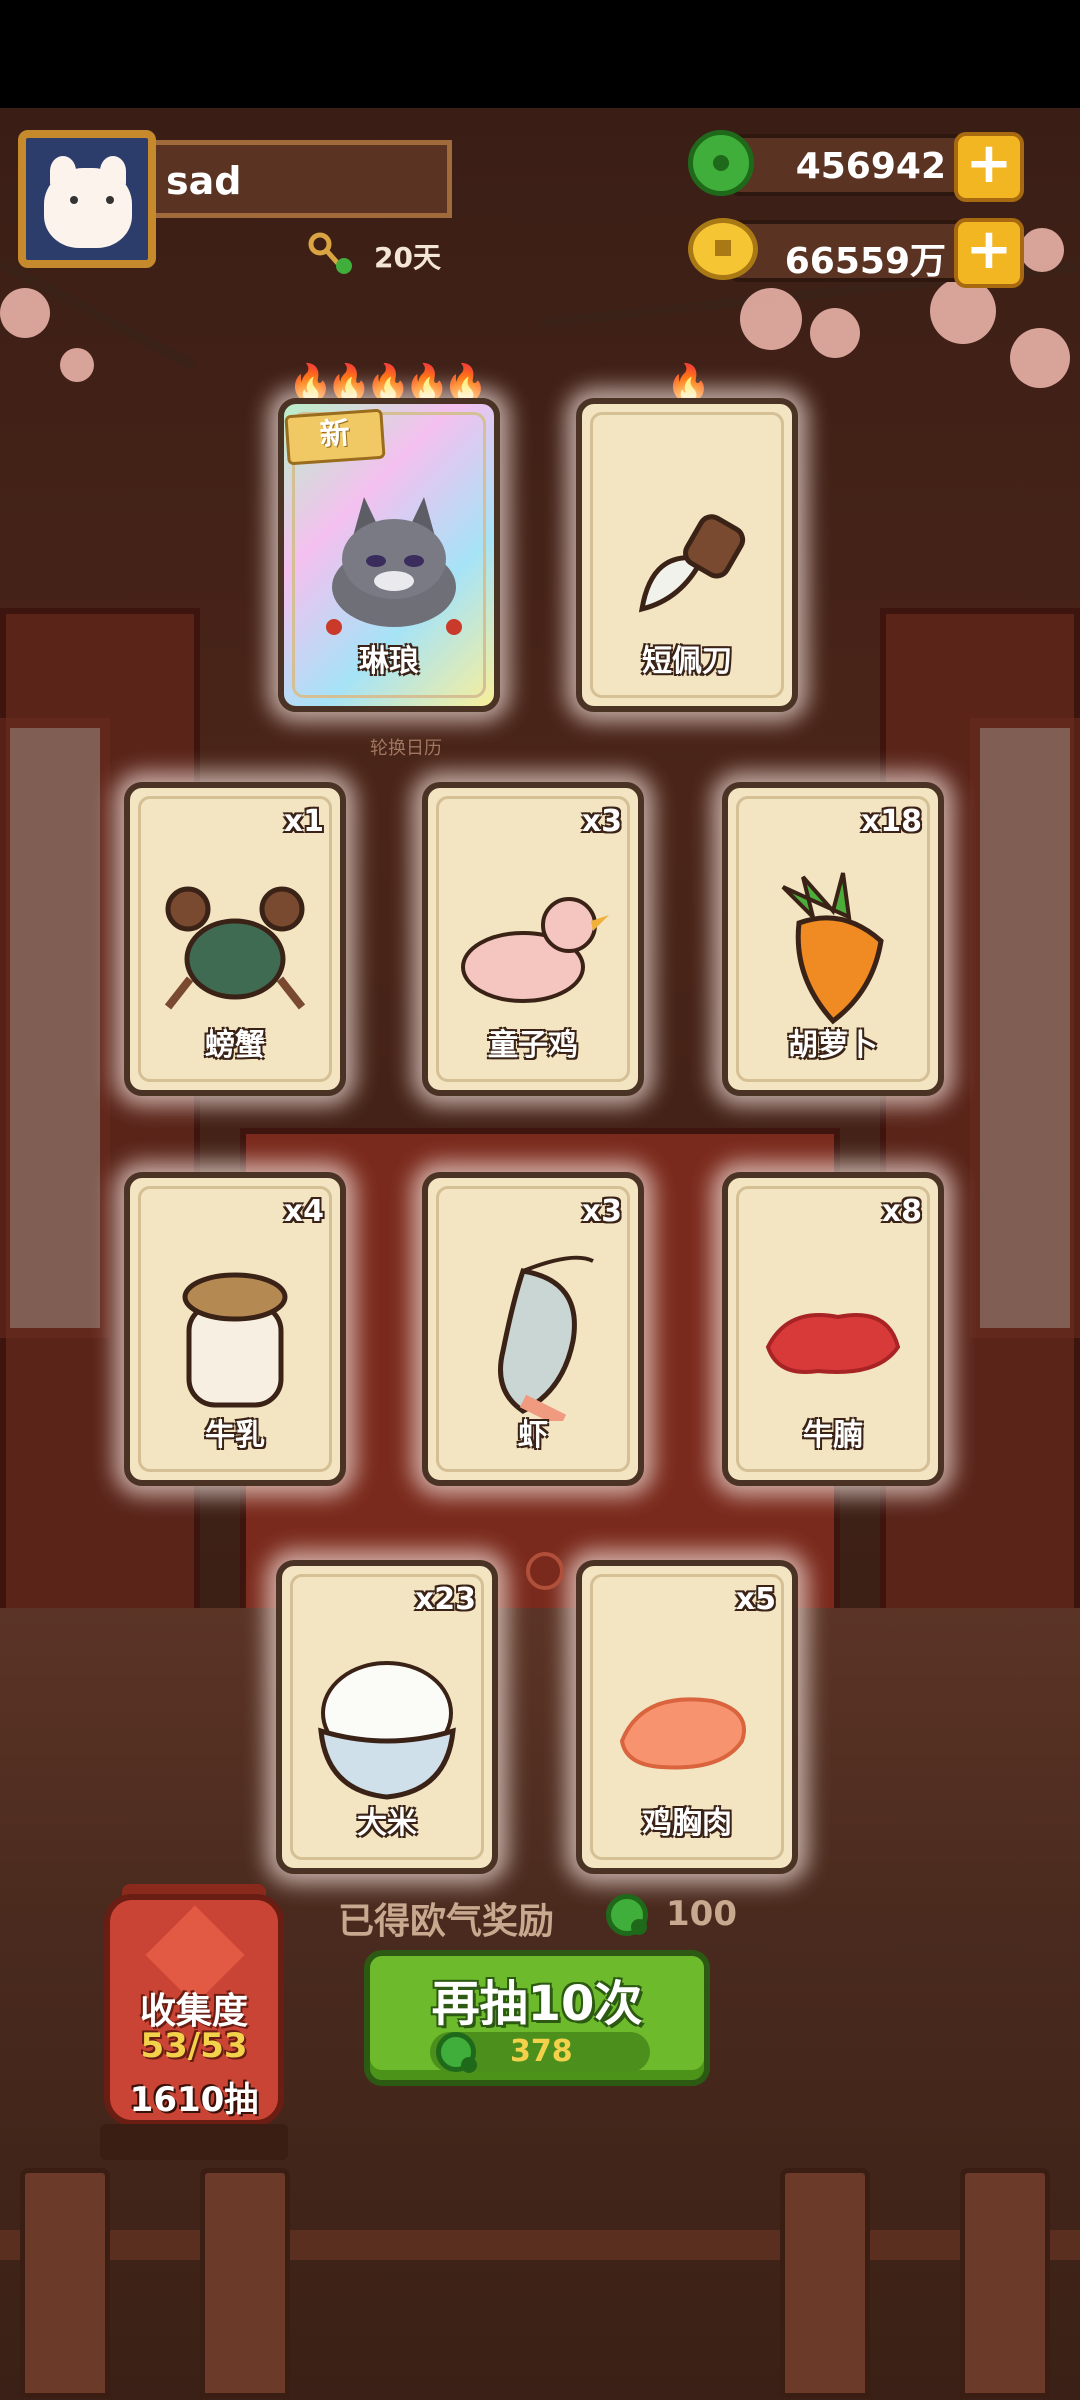  I want to click on right-window-lattice, so click(1025, 1028).